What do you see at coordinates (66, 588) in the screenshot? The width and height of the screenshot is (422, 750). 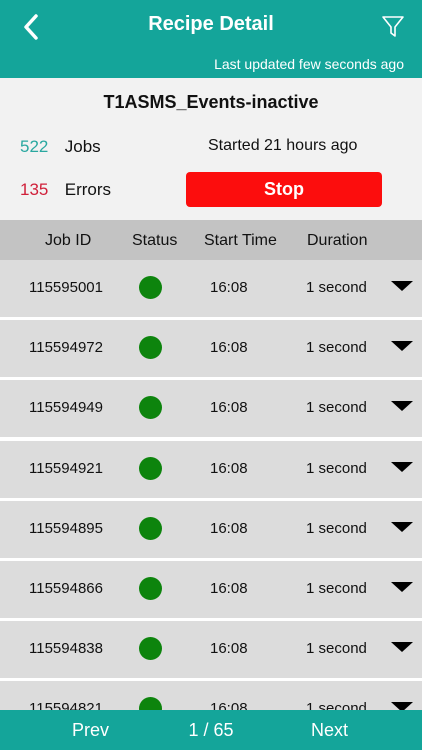 I see `job-id-cell: 115594866` at bounding box center [66, 588].